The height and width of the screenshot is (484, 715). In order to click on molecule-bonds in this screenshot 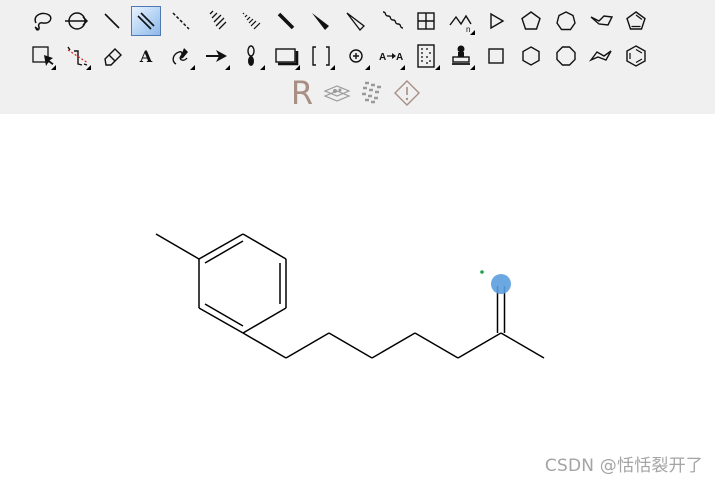, I will do `click(350, 296)`.